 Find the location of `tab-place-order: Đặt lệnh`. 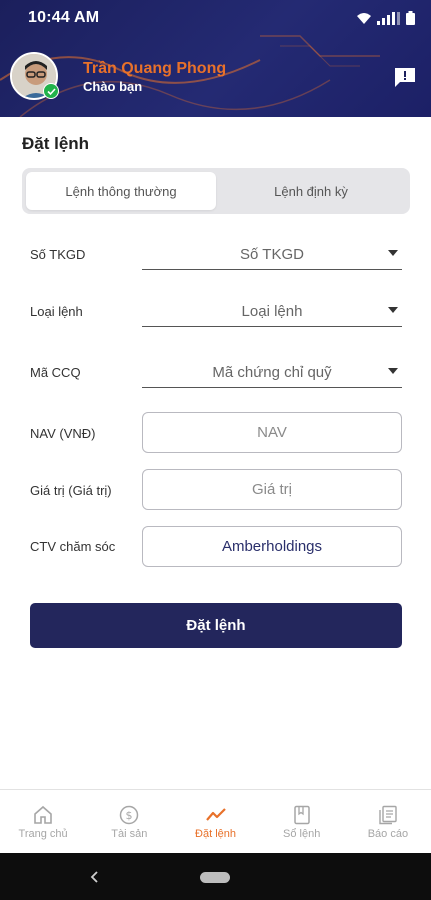

tab-place-order: Đặt lệnh is located at coordinates (215, 821).